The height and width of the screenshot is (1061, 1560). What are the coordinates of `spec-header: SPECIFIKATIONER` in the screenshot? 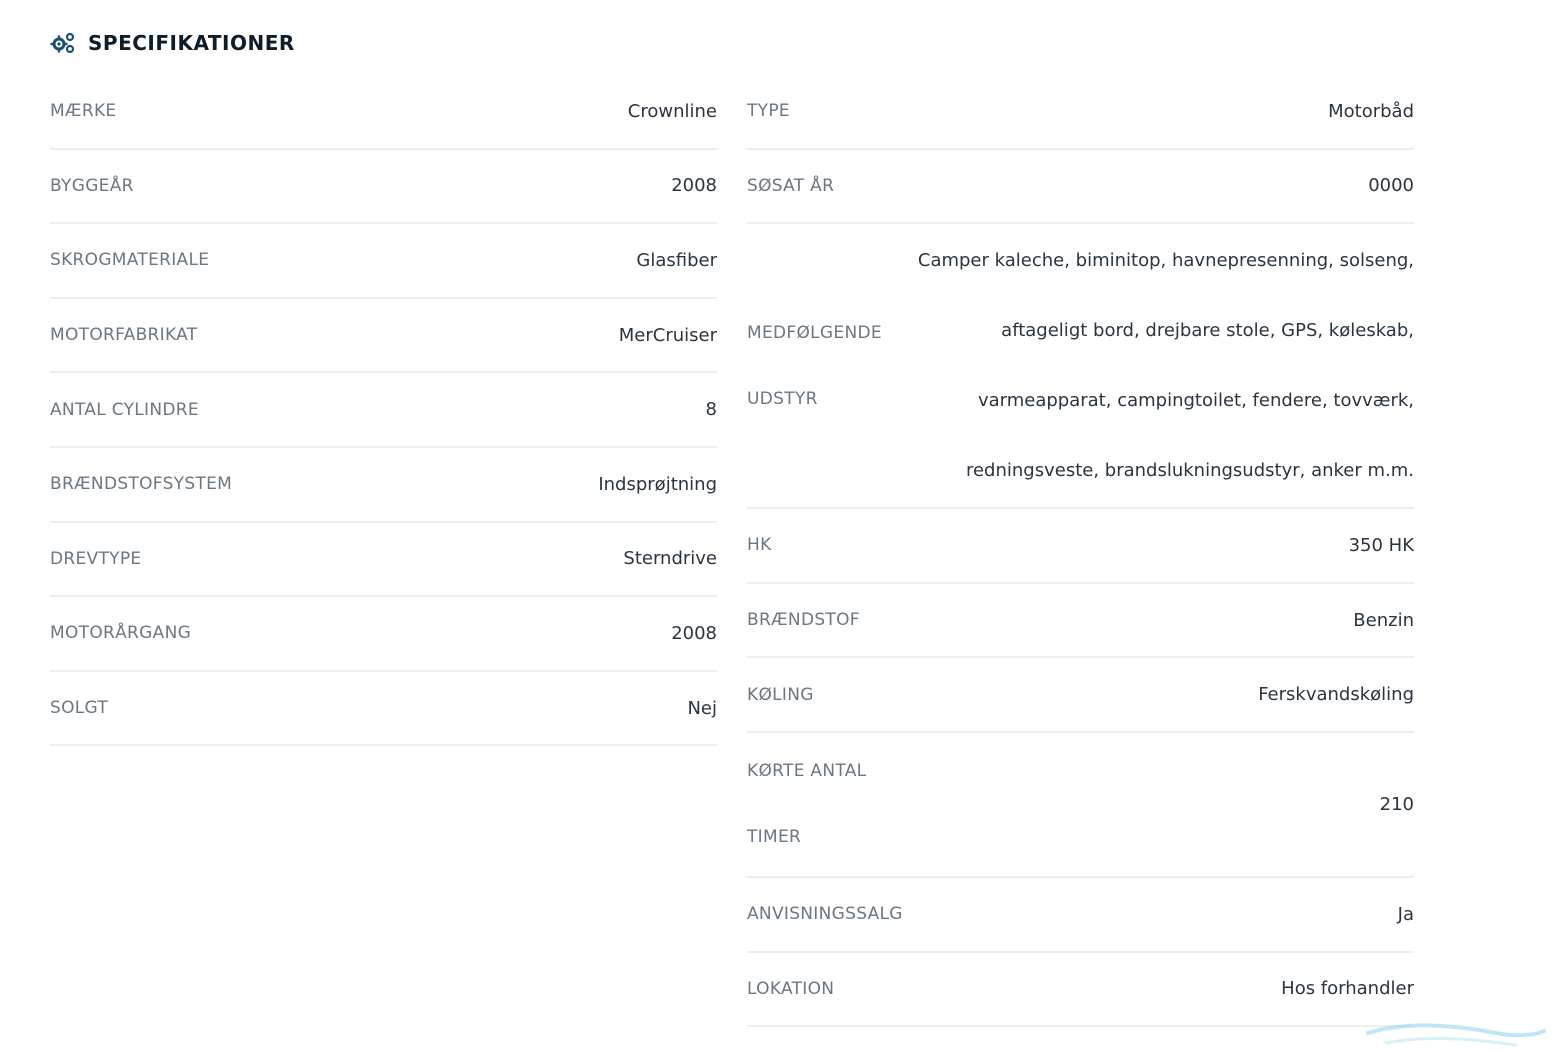 It's located at (172, 43).